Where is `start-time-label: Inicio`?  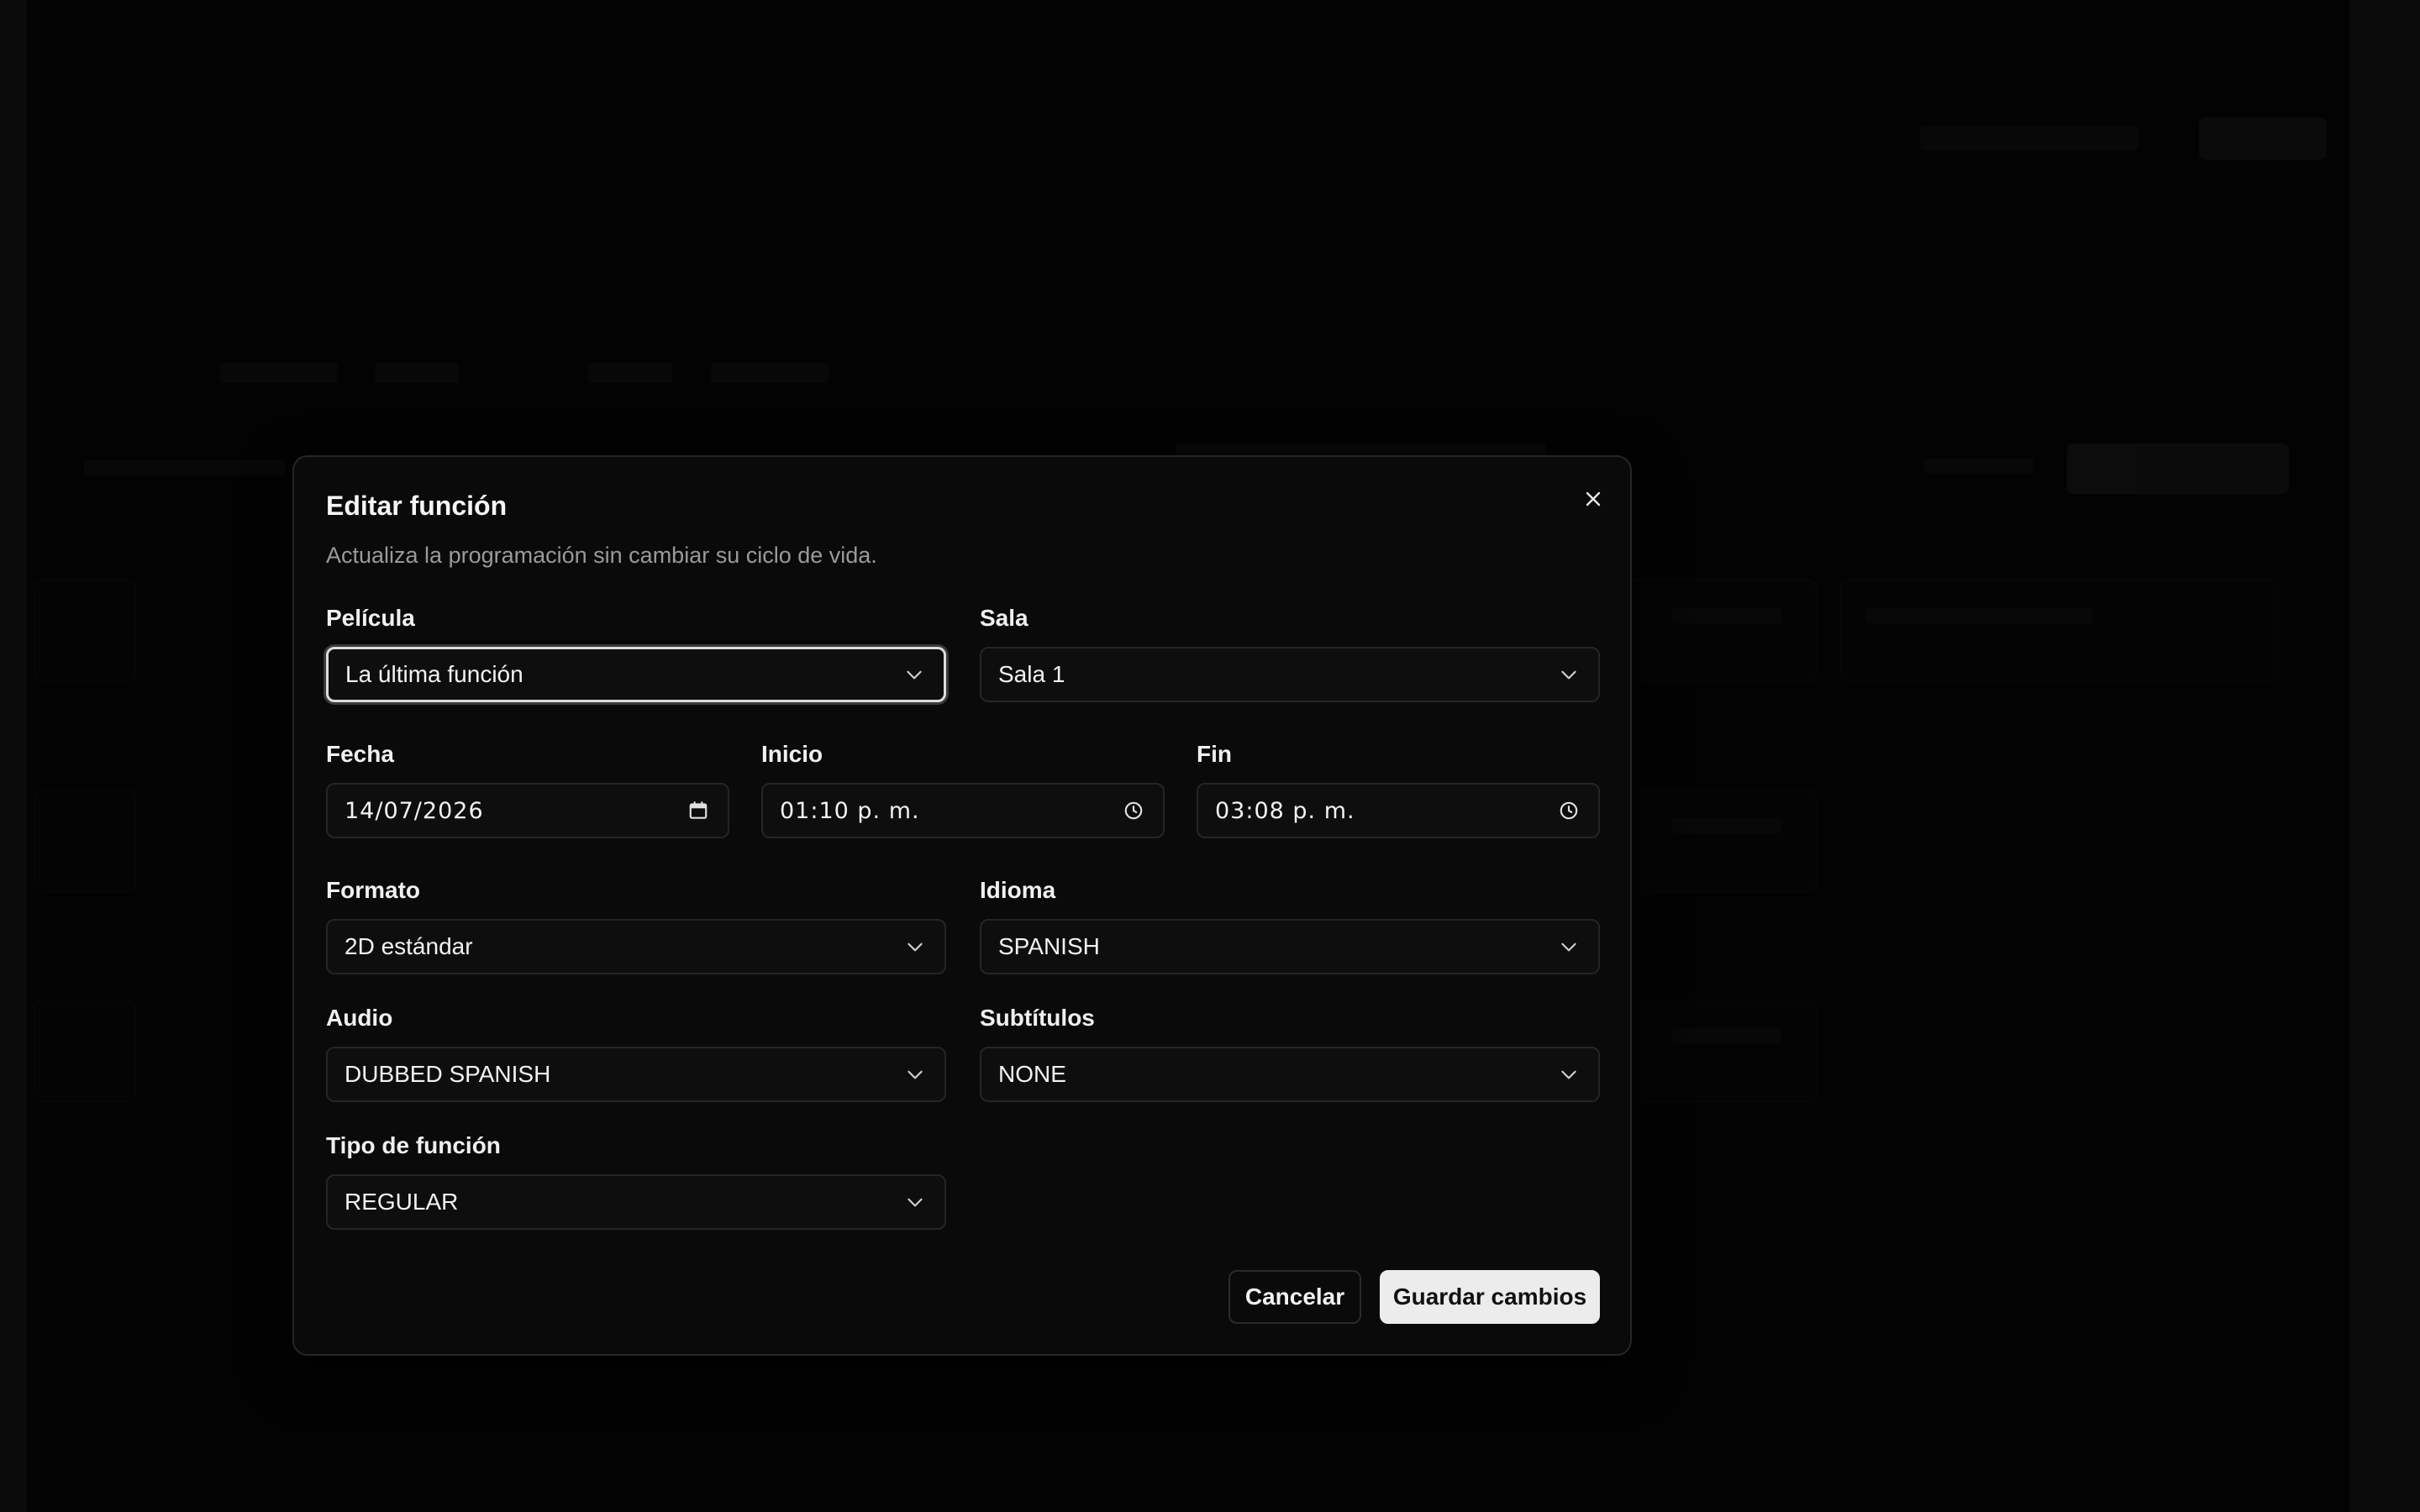 start-time-label: Inicio is located at coordinates (792, 754).